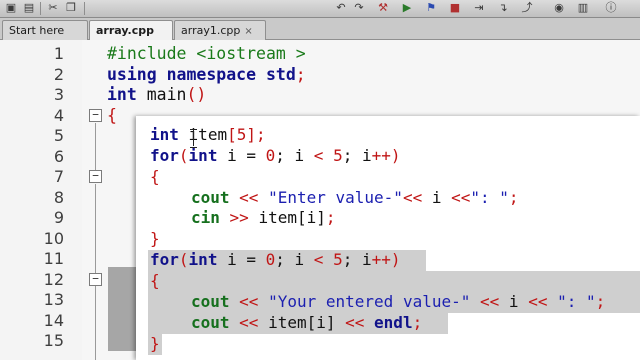  Describe the element at coordinates (211, 30) in the screenshot. I see `tab-label: array1.cpp` at that location.